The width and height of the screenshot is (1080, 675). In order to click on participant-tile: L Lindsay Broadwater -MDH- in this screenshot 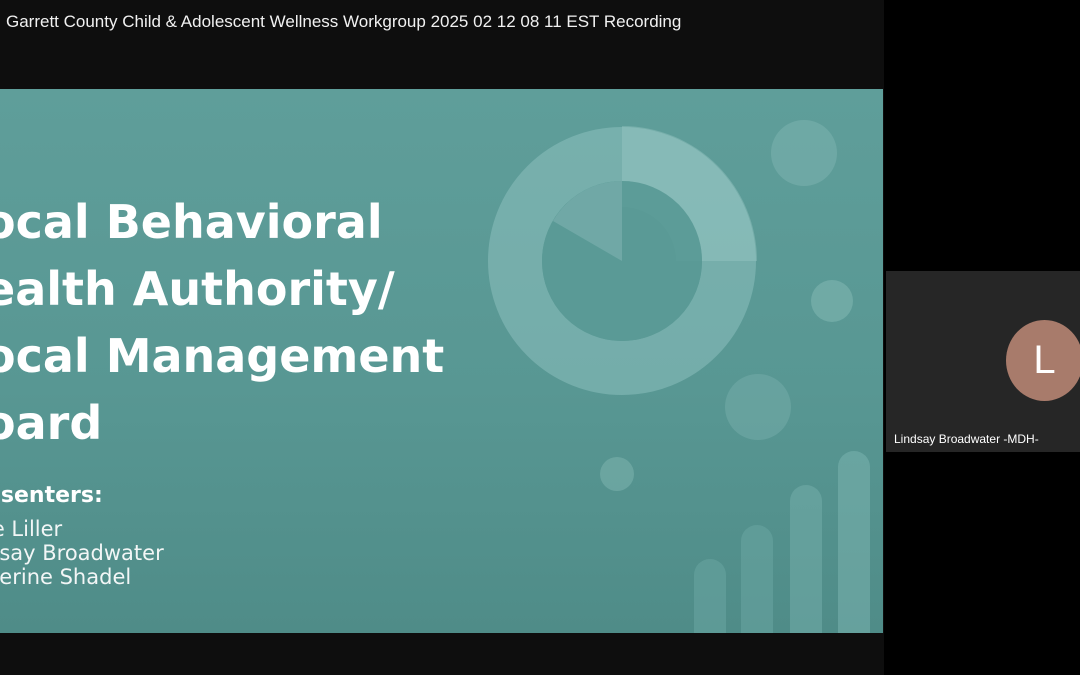, I will do `click(983, 361)`.